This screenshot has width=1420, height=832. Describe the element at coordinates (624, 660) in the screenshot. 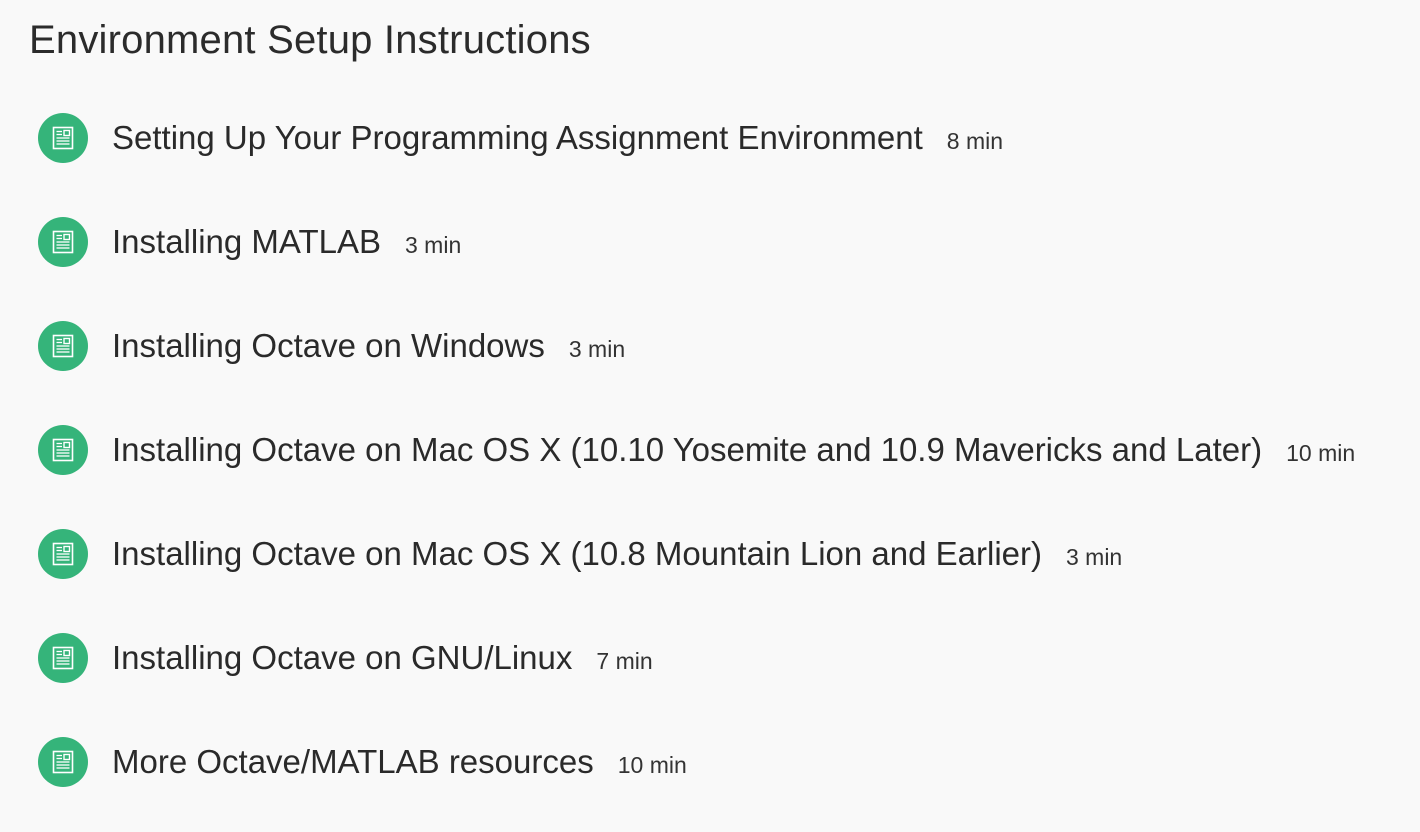

I see `lesson-duration: 7 min` at that location.